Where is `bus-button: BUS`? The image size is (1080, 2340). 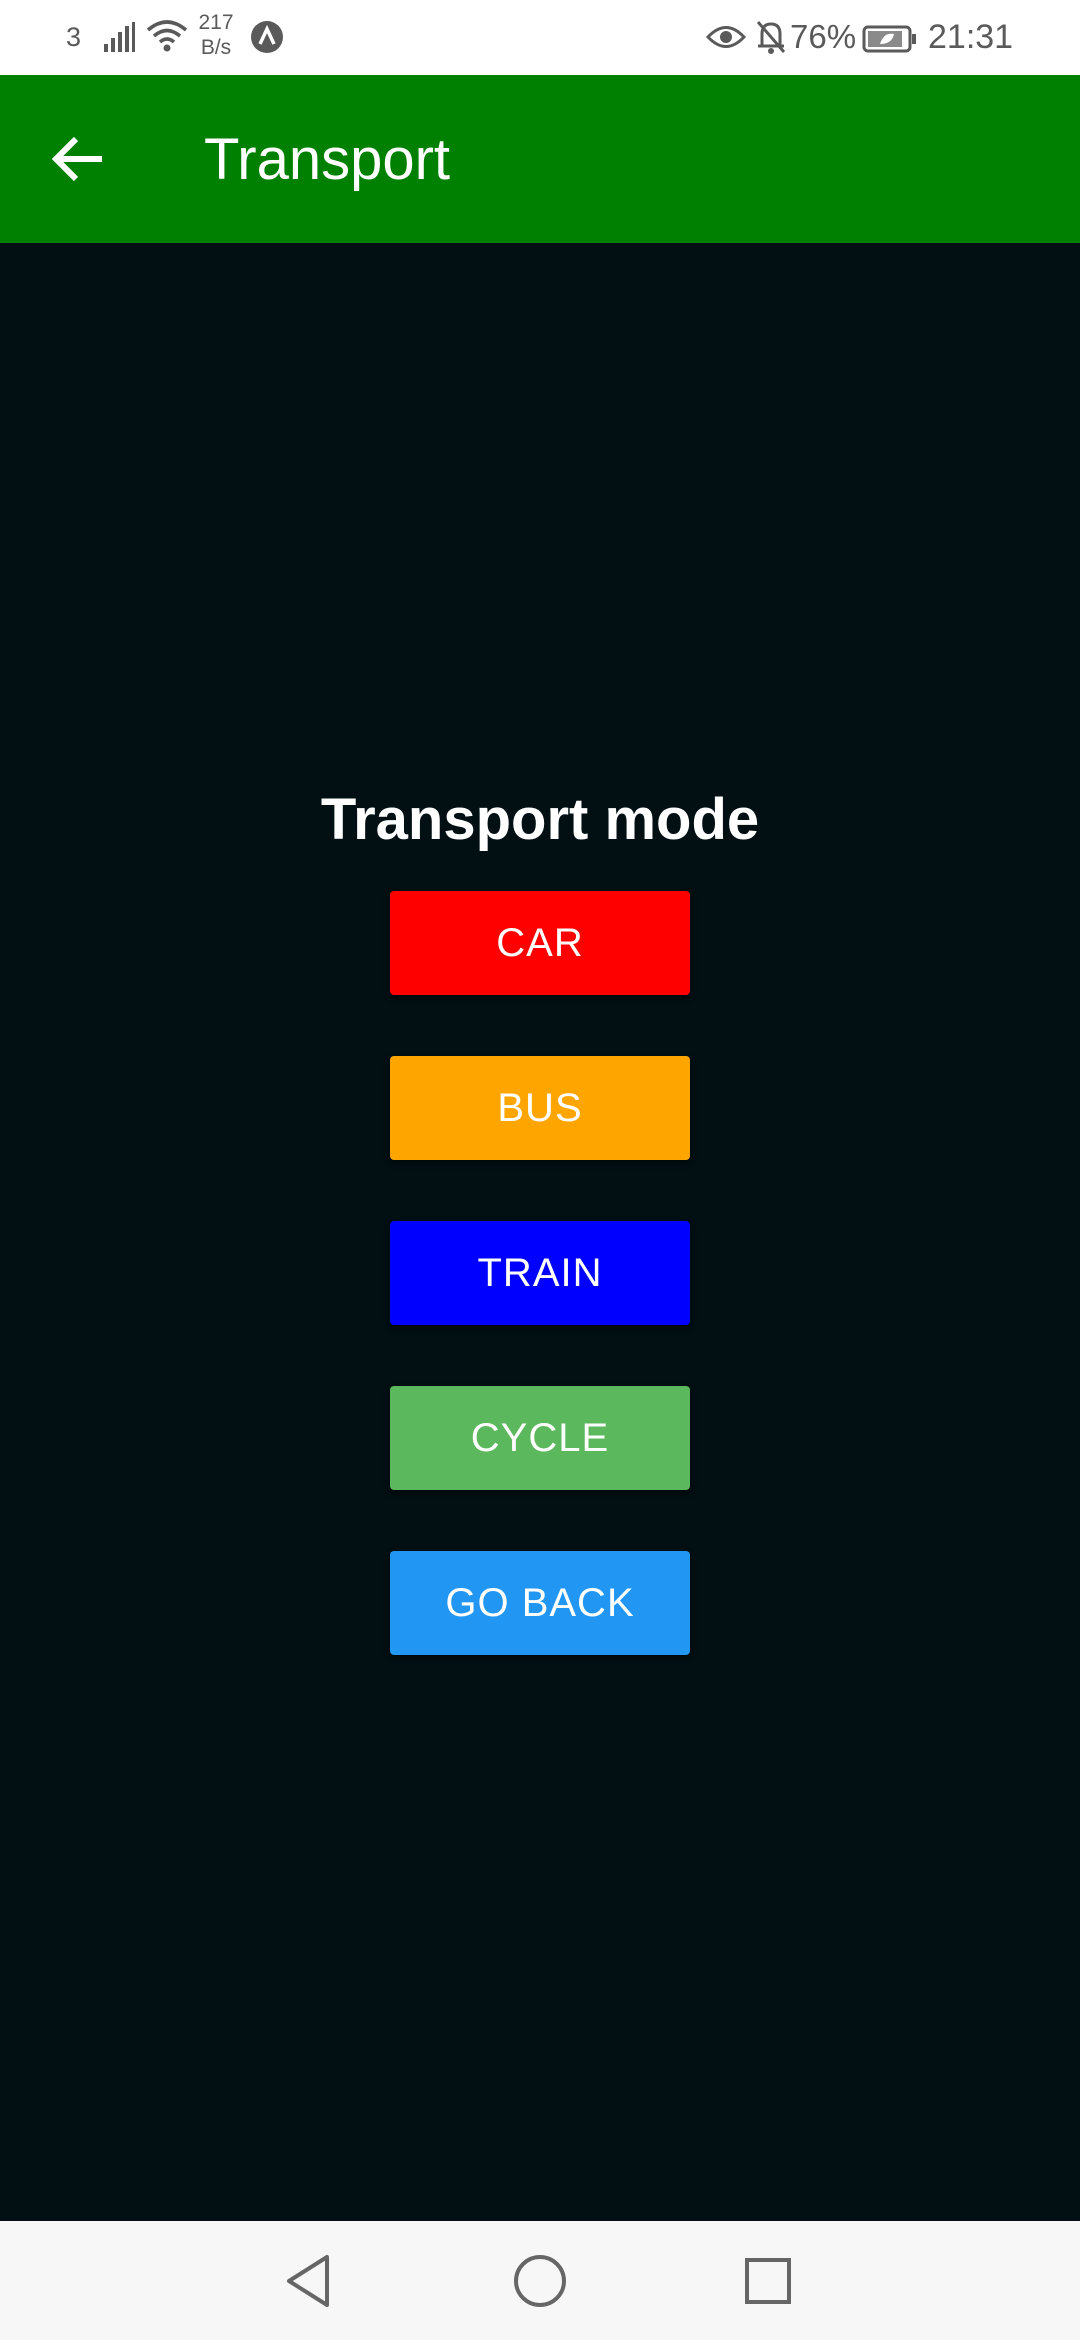
bus-button: BUS is located at coordinates (540, 1108).